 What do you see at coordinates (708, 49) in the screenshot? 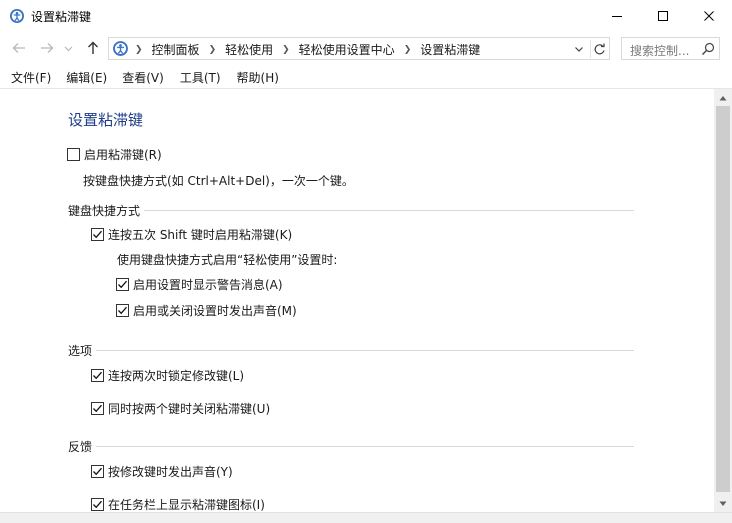
I see `search-icon` at bounding box center [708, 49].